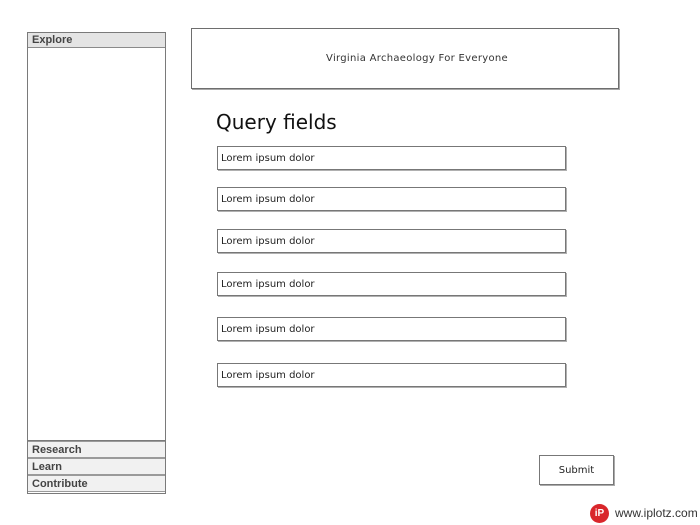 The width and height of the screenshot is (700, 525). Describe the element at coordinates (656, 513) in the screenshot. I see `watermark-site: www.iplotz.com` at that location.